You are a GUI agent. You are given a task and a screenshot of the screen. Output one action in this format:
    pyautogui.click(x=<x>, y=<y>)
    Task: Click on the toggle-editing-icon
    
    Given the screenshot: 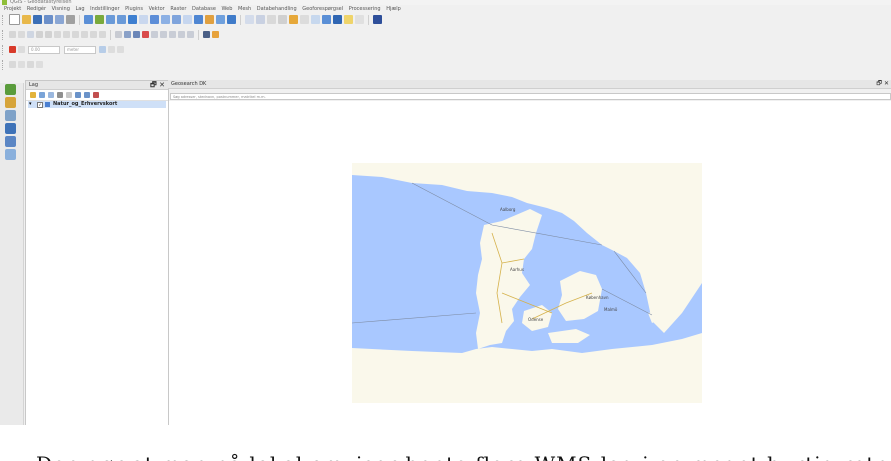 What is the action you would take?
    pyautogui.click(x=21, y=34)
    